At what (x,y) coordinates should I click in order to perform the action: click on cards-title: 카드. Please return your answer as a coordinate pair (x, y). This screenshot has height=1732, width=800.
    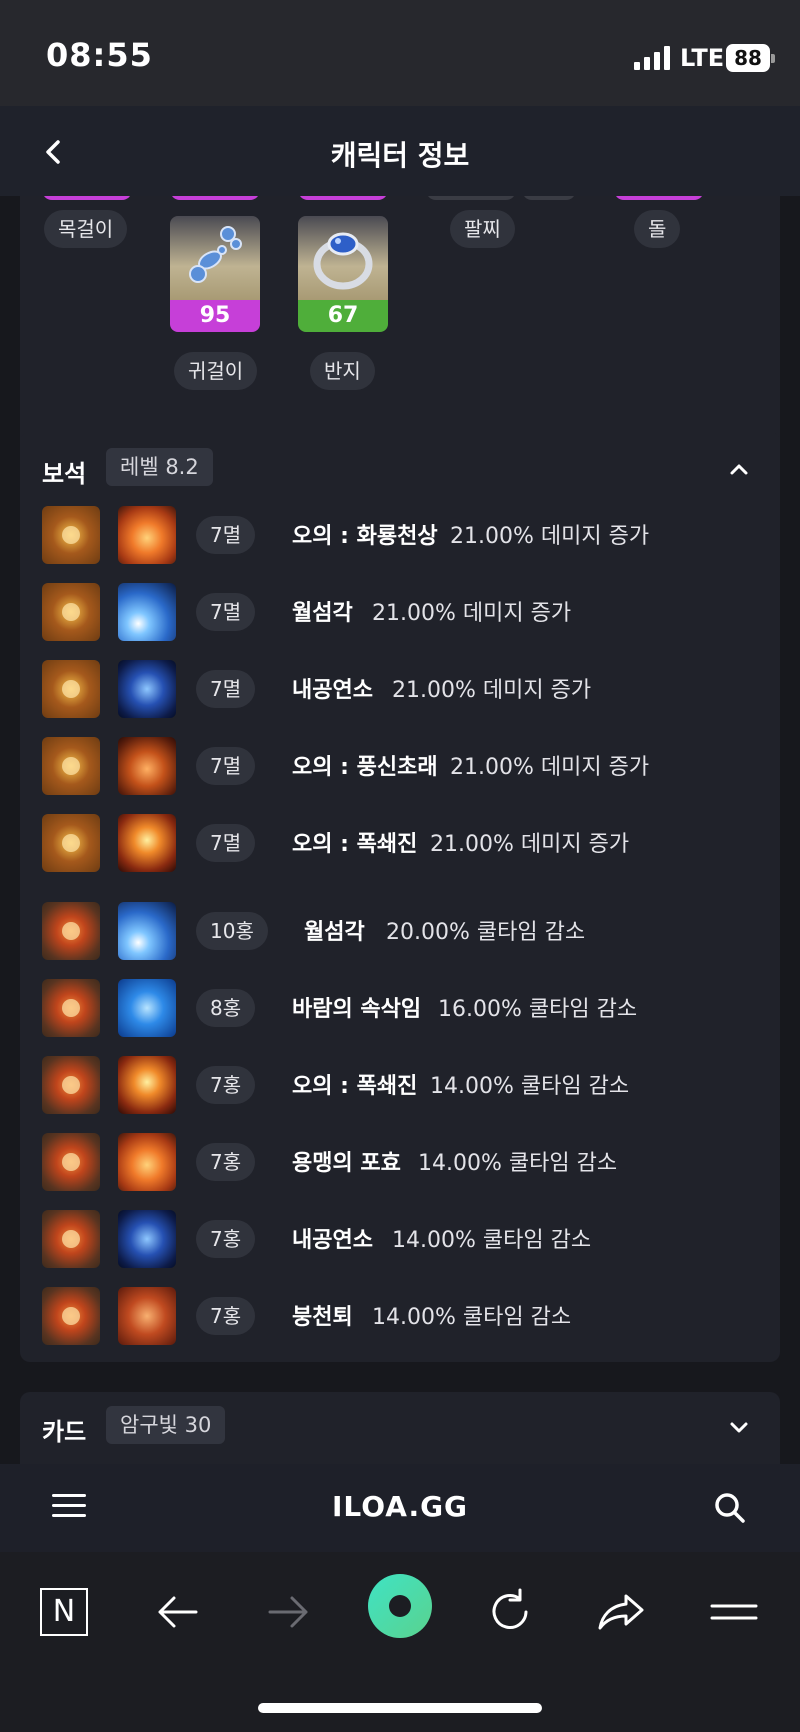
    Looking at the image, I should click on (64, 1432).